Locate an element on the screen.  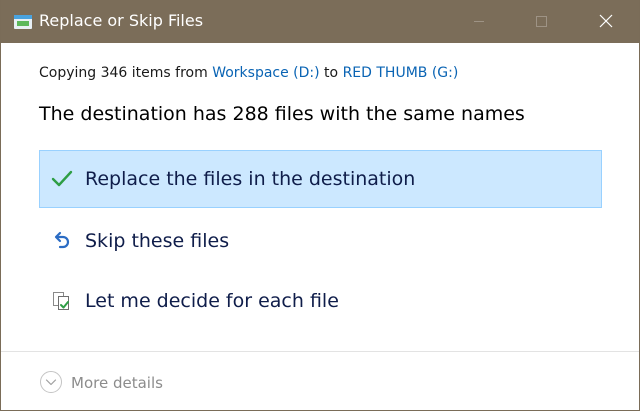
destination-drive-link: RED THUMB (G:) is located at coordinates (401, 73).